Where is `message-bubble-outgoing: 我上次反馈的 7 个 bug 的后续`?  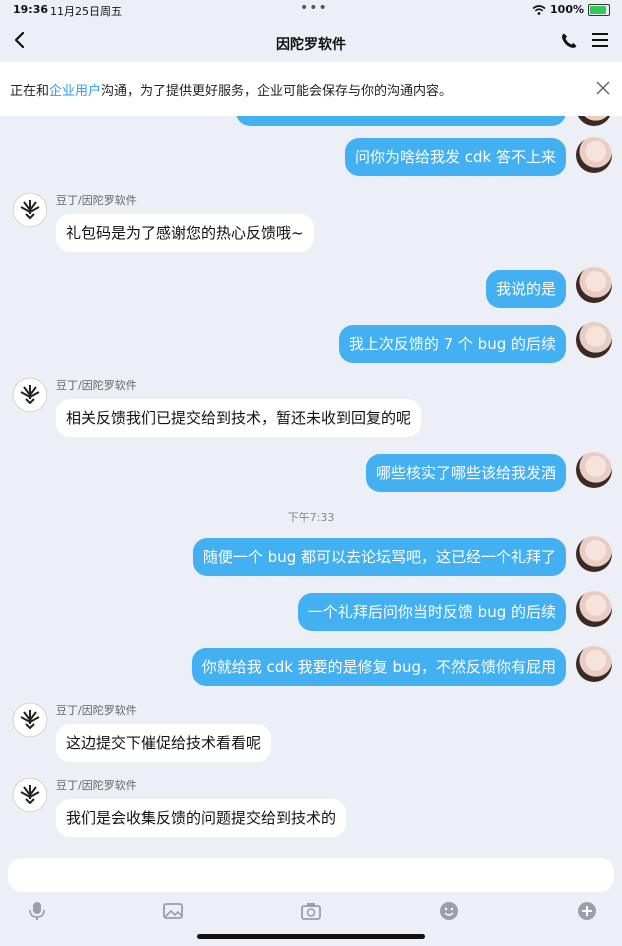 message-bubble-outgoing: 我上次反馈的 7 个 bug 的后续 is located at coordinates (452, 344).